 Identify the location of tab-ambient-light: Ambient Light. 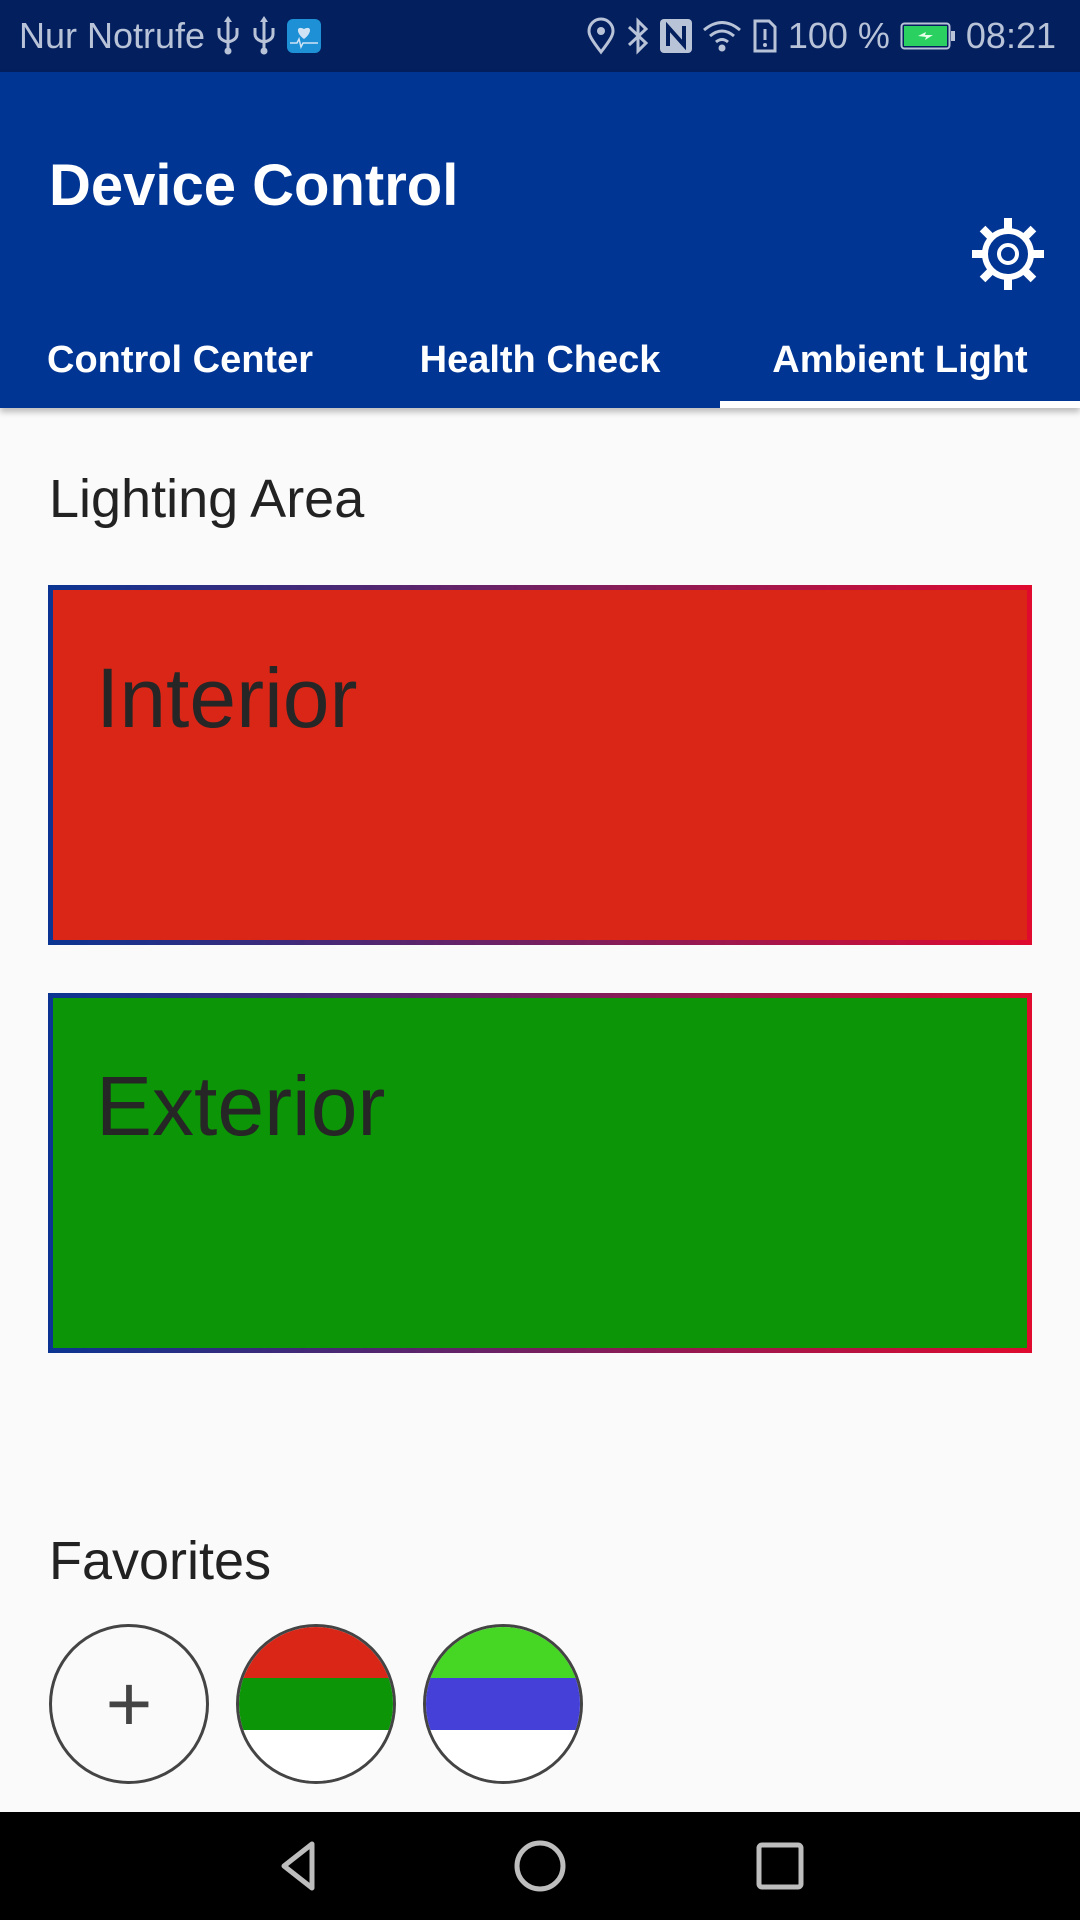
(900, 360).